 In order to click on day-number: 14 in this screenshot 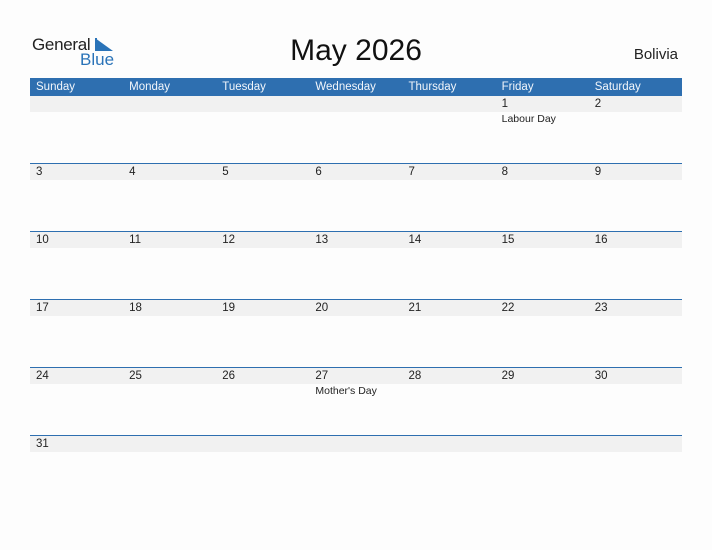, I will do `click(415, 240)`.